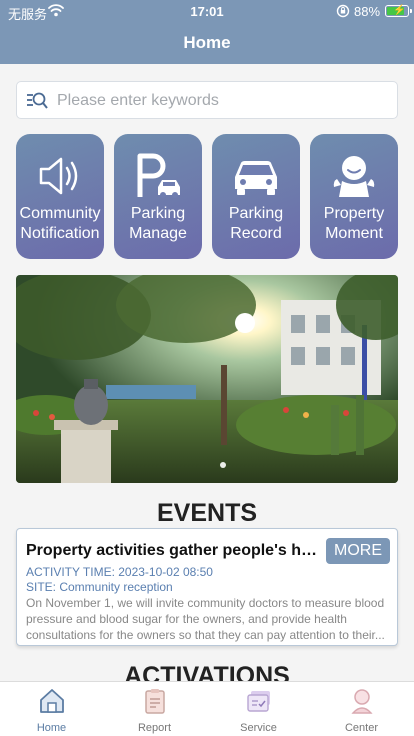 Image resolution: width=414 pixels, height=736 pixels. Describe the element at coordinates (222, 101) in the screenshot. I see `search-input` at that location.